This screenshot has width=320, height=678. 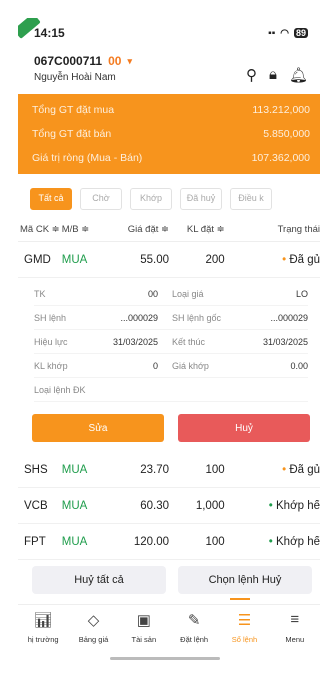 I want to click on tag-icon: ◇, so click(x=93, y=620).